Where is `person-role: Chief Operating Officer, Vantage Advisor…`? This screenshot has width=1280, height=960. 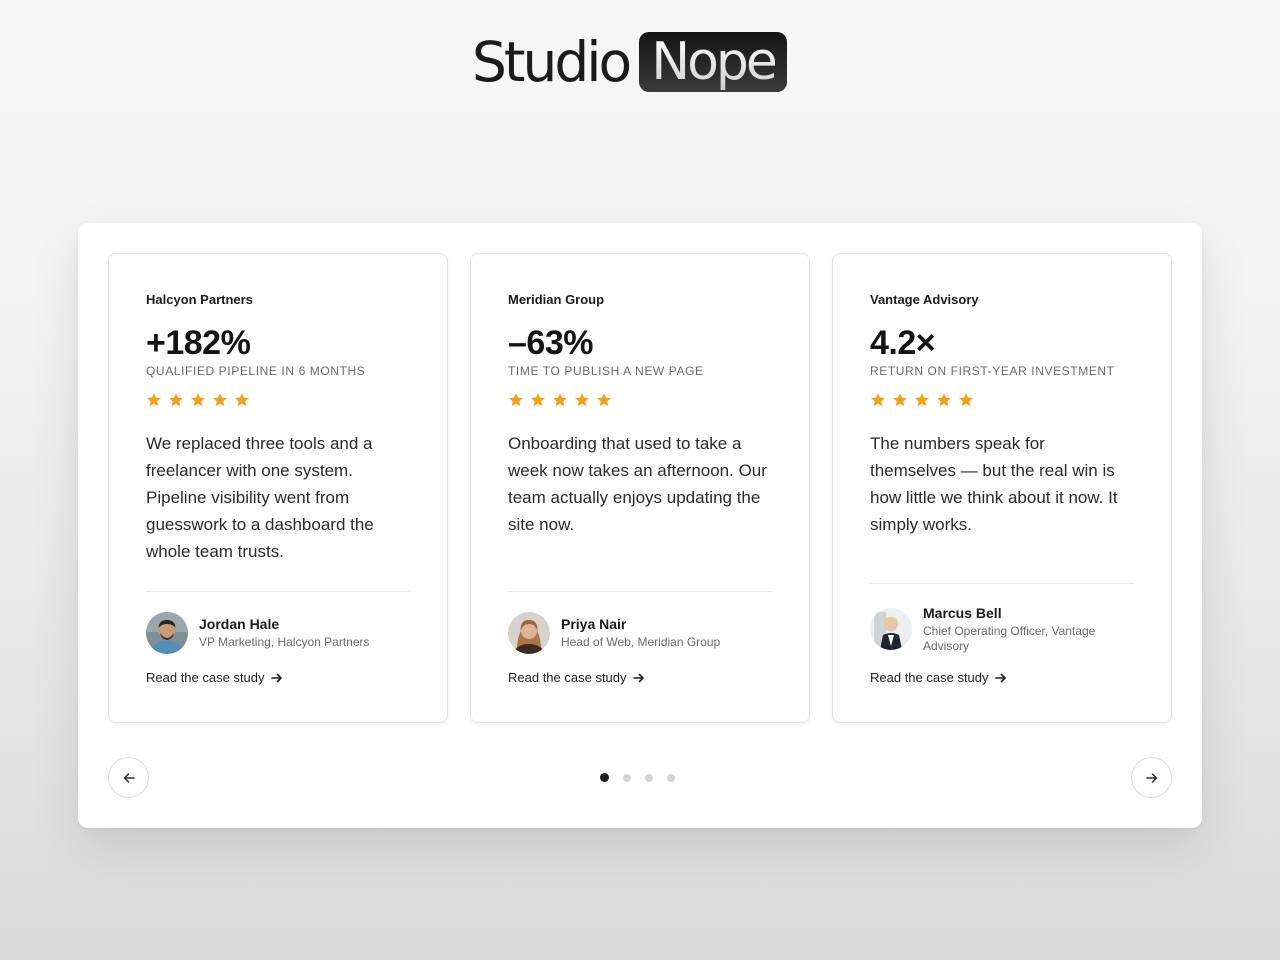 person-role: Chief Operating Officer, Vantage Advisor… is located at coordinates (1009, 638).